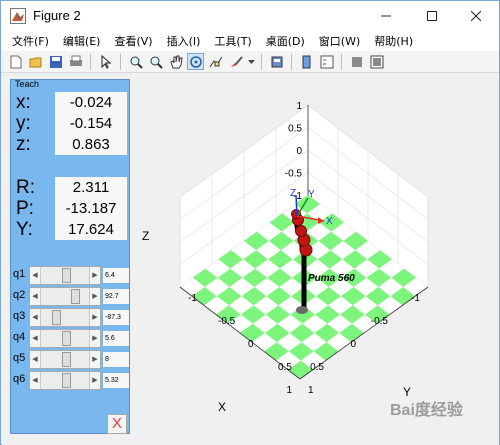  I want to click on maximize-button, so click(432, 16).